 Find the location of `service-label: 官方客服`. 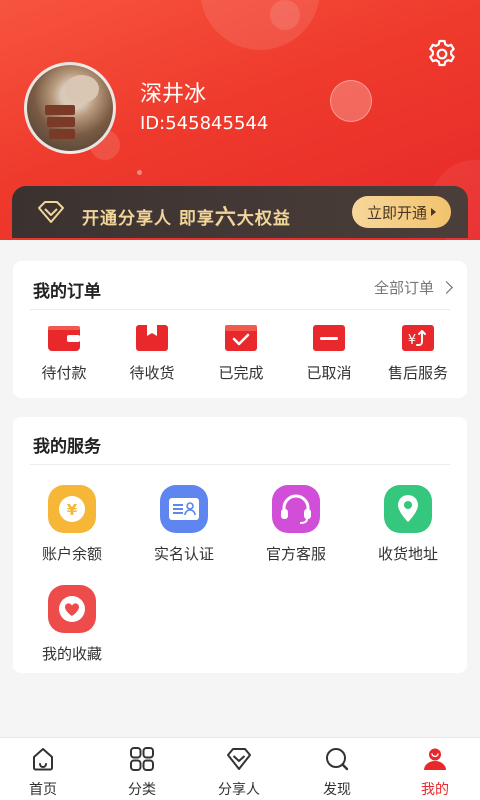

service-label: 官方客服 is located at coordinates (295, 554).